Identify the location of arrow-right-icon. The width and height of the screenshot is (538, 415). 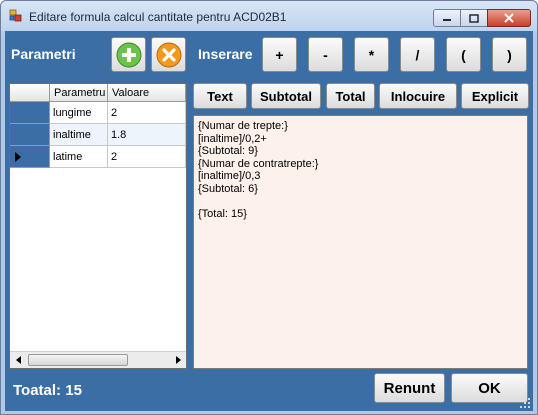
(178, 360).